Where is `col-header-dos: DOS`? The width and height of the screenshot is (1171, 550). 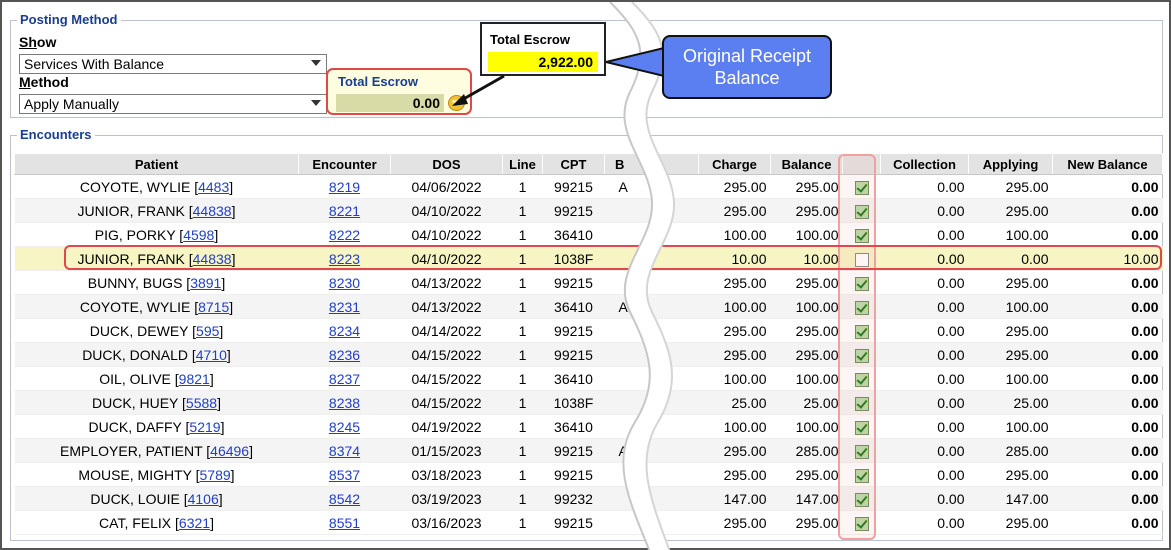 col-header-dos: DOS is located at coordinates (446, 164).